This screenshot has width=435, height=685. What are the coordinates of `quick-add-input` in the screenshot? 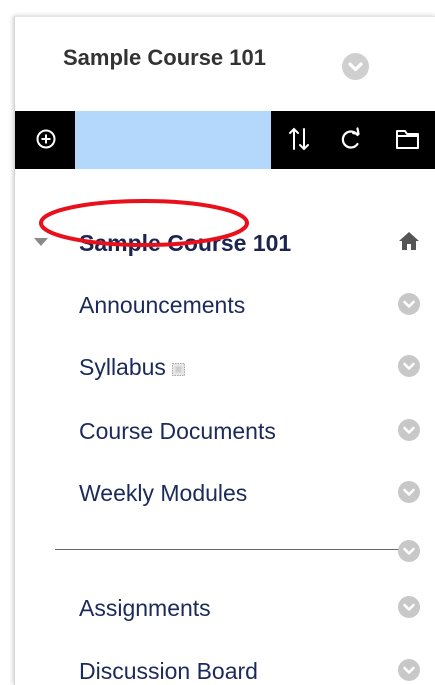 It's located at (173, 140).